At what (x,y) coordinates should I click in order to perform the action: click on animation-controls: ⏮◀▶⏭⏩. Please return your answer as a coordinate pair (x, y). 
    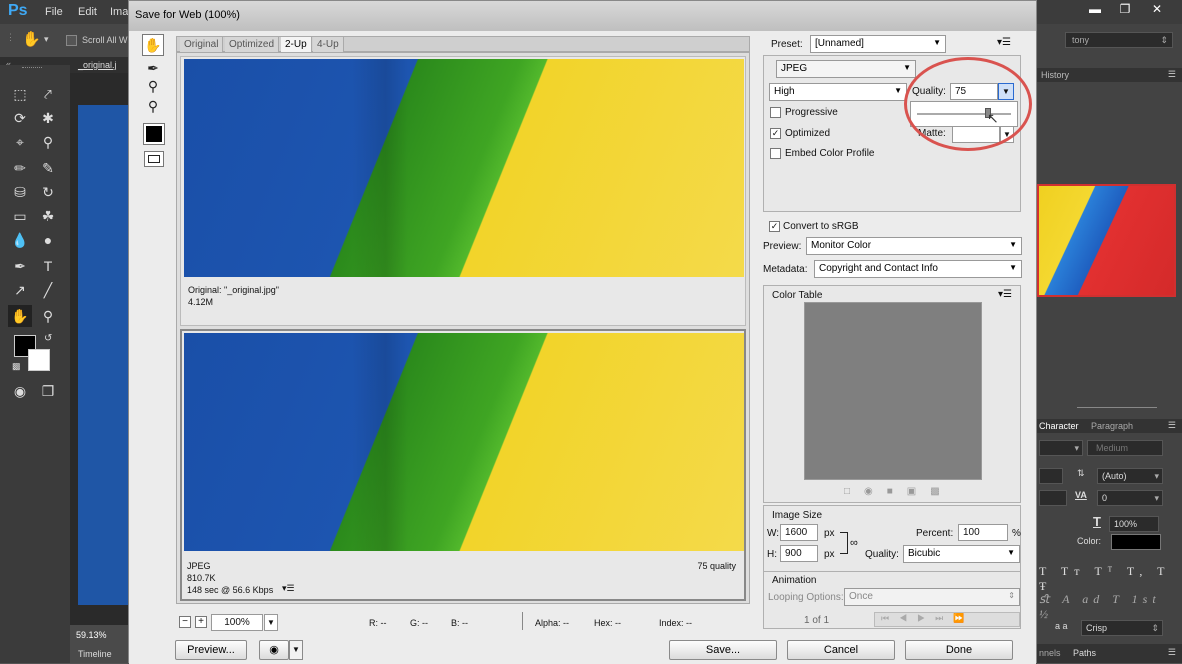
    Looking at the image, I should click on (947, 619).